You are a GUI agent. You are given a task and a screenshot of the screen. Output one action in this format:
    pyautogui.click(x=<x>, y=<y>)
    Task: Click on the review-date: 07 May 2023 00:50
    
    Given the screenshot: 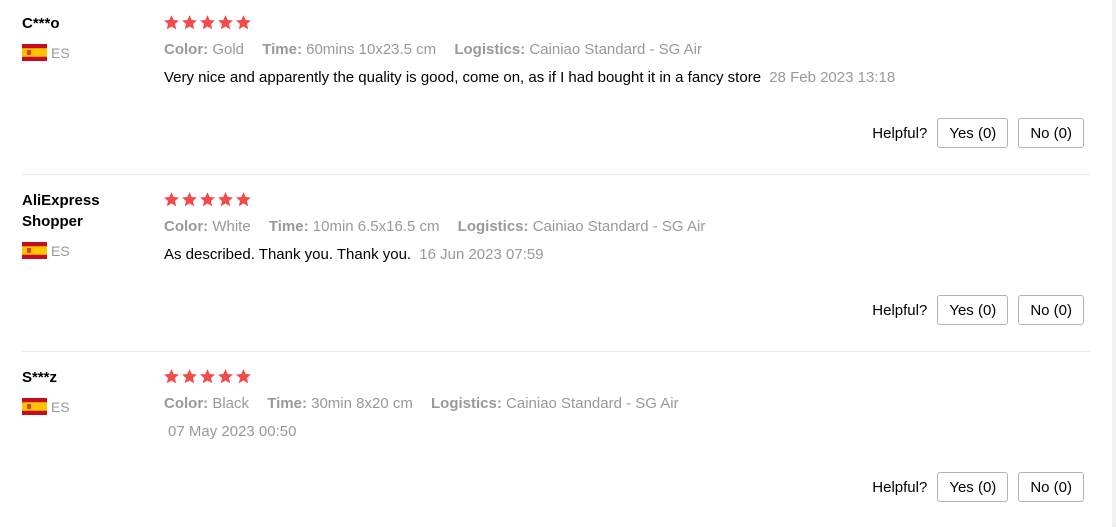 What is the action you would take?
    pyautogui.click(x=232, y=431)
    